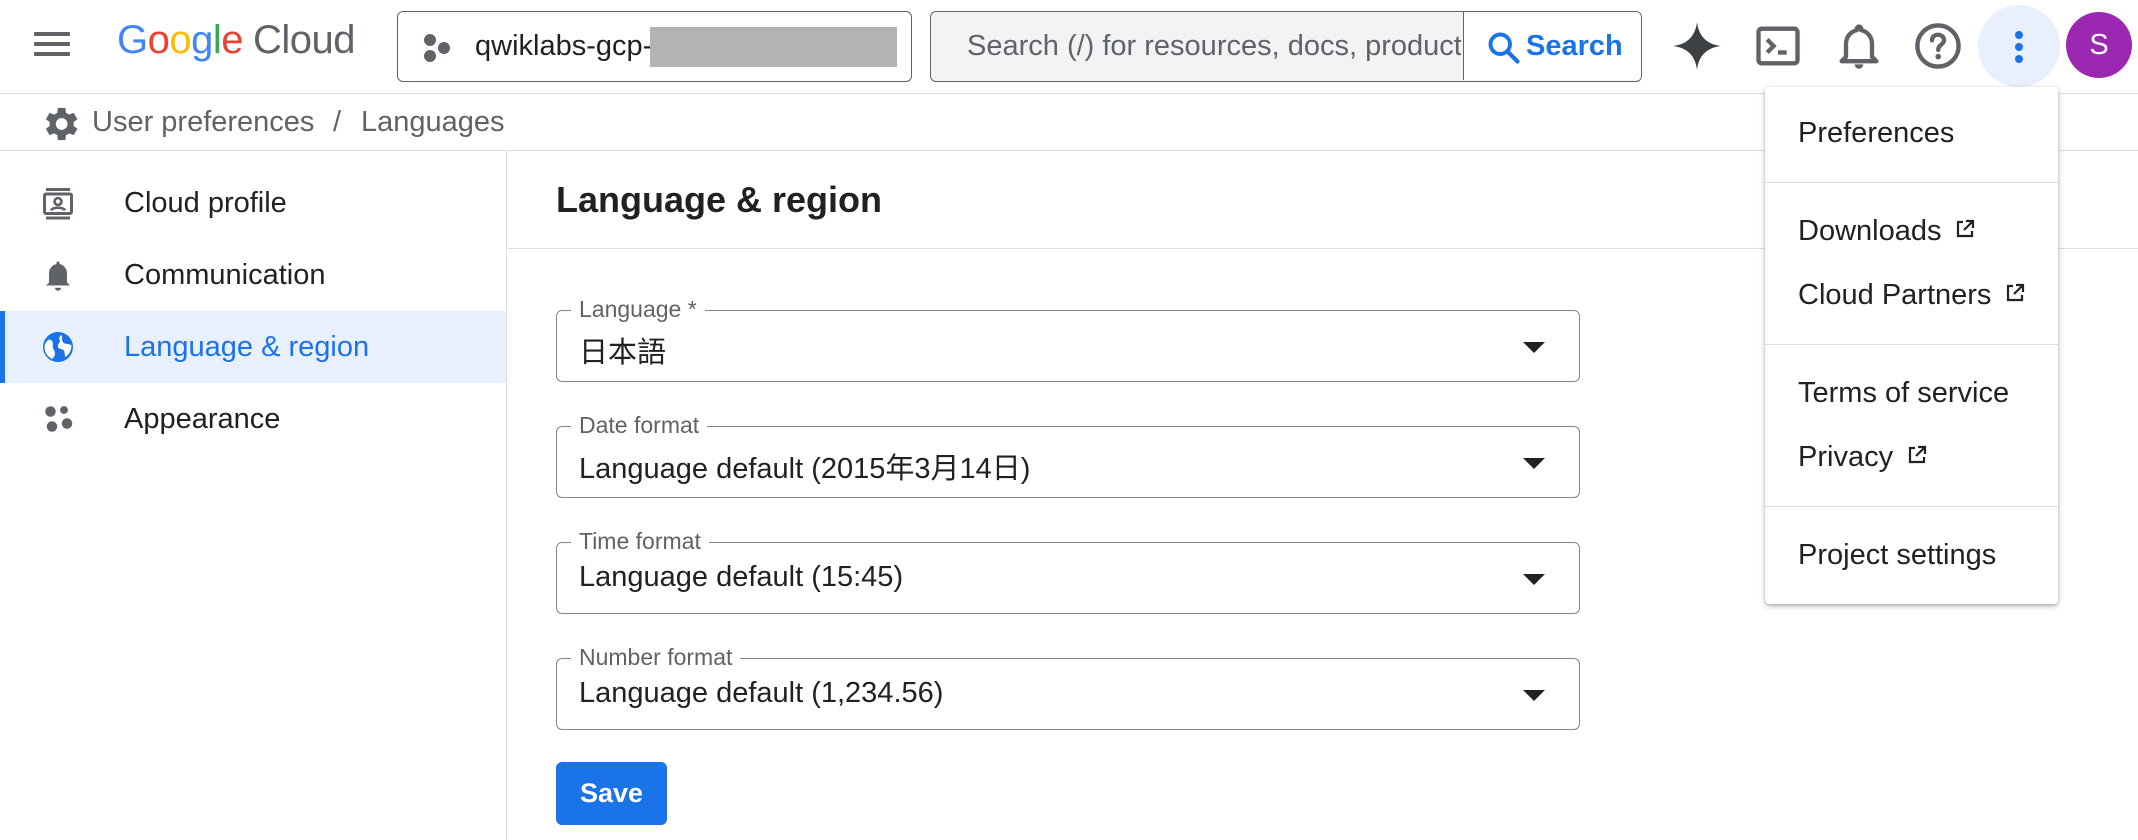  Describe the element at coordinates (205, 203) in the screenshot. I see `sidebar-item-label: Cloud profile` at that location.